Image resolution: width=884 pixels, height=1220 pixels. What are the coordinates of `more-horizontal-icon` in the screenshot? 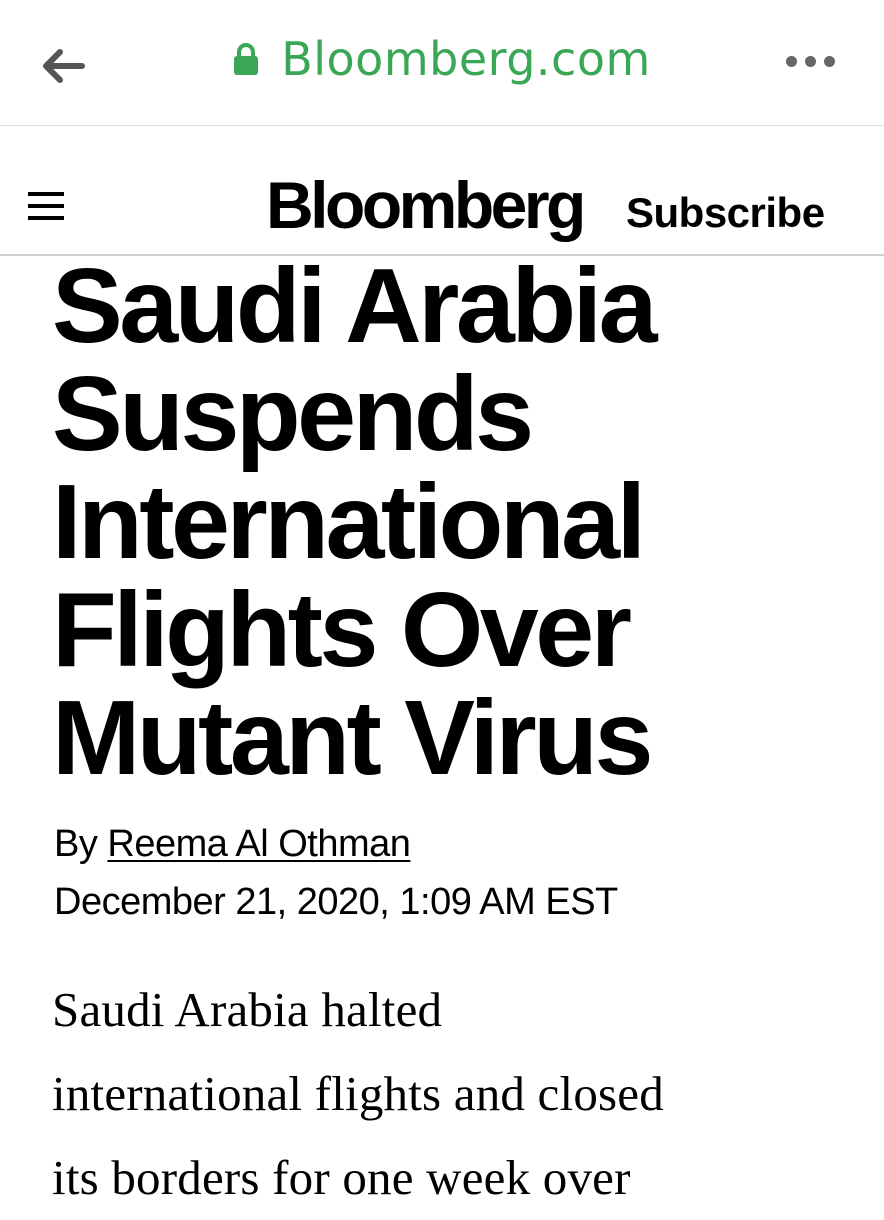 It's located at (791, 61).